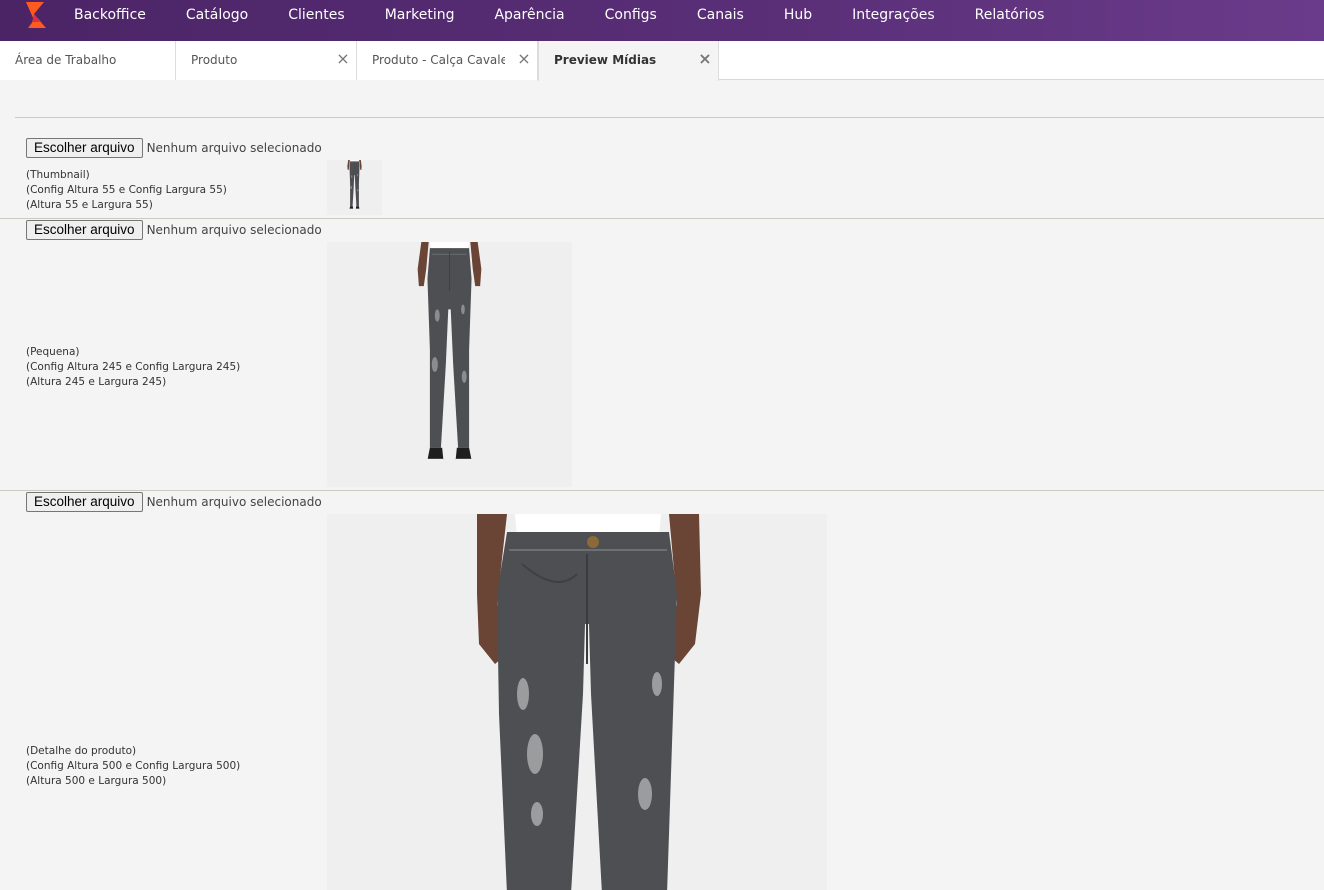  What do you see at coordinates (438, 60) in the screenshot?
I see `tab-label: Produto - Calça Cavalera I` at bounding box center [438, 60].